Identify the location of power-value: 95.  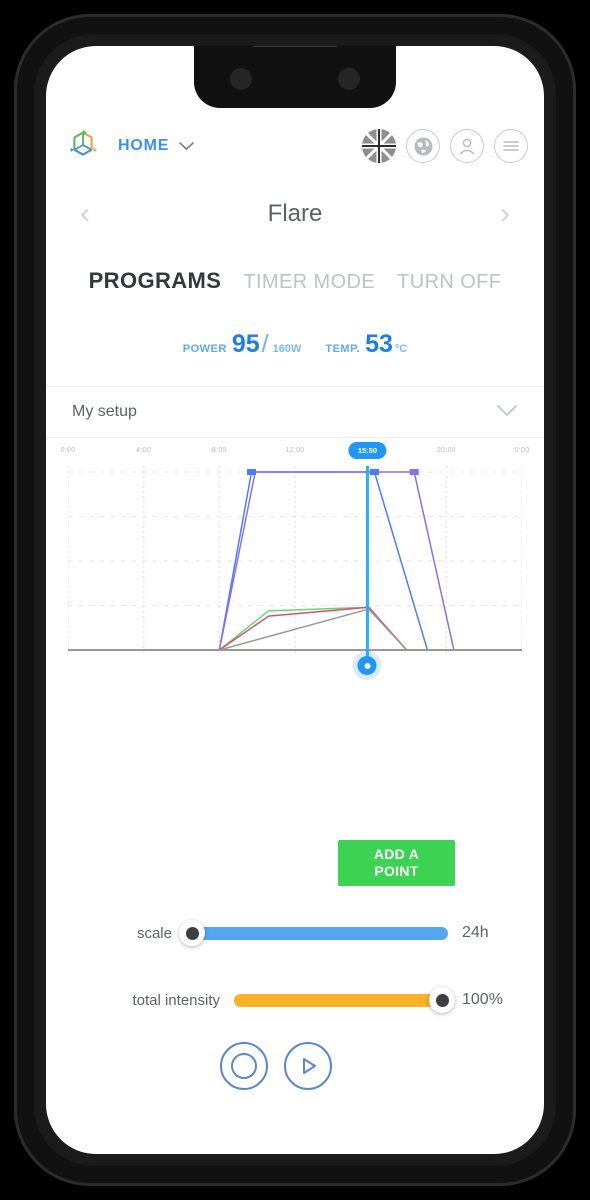
(245, 344).